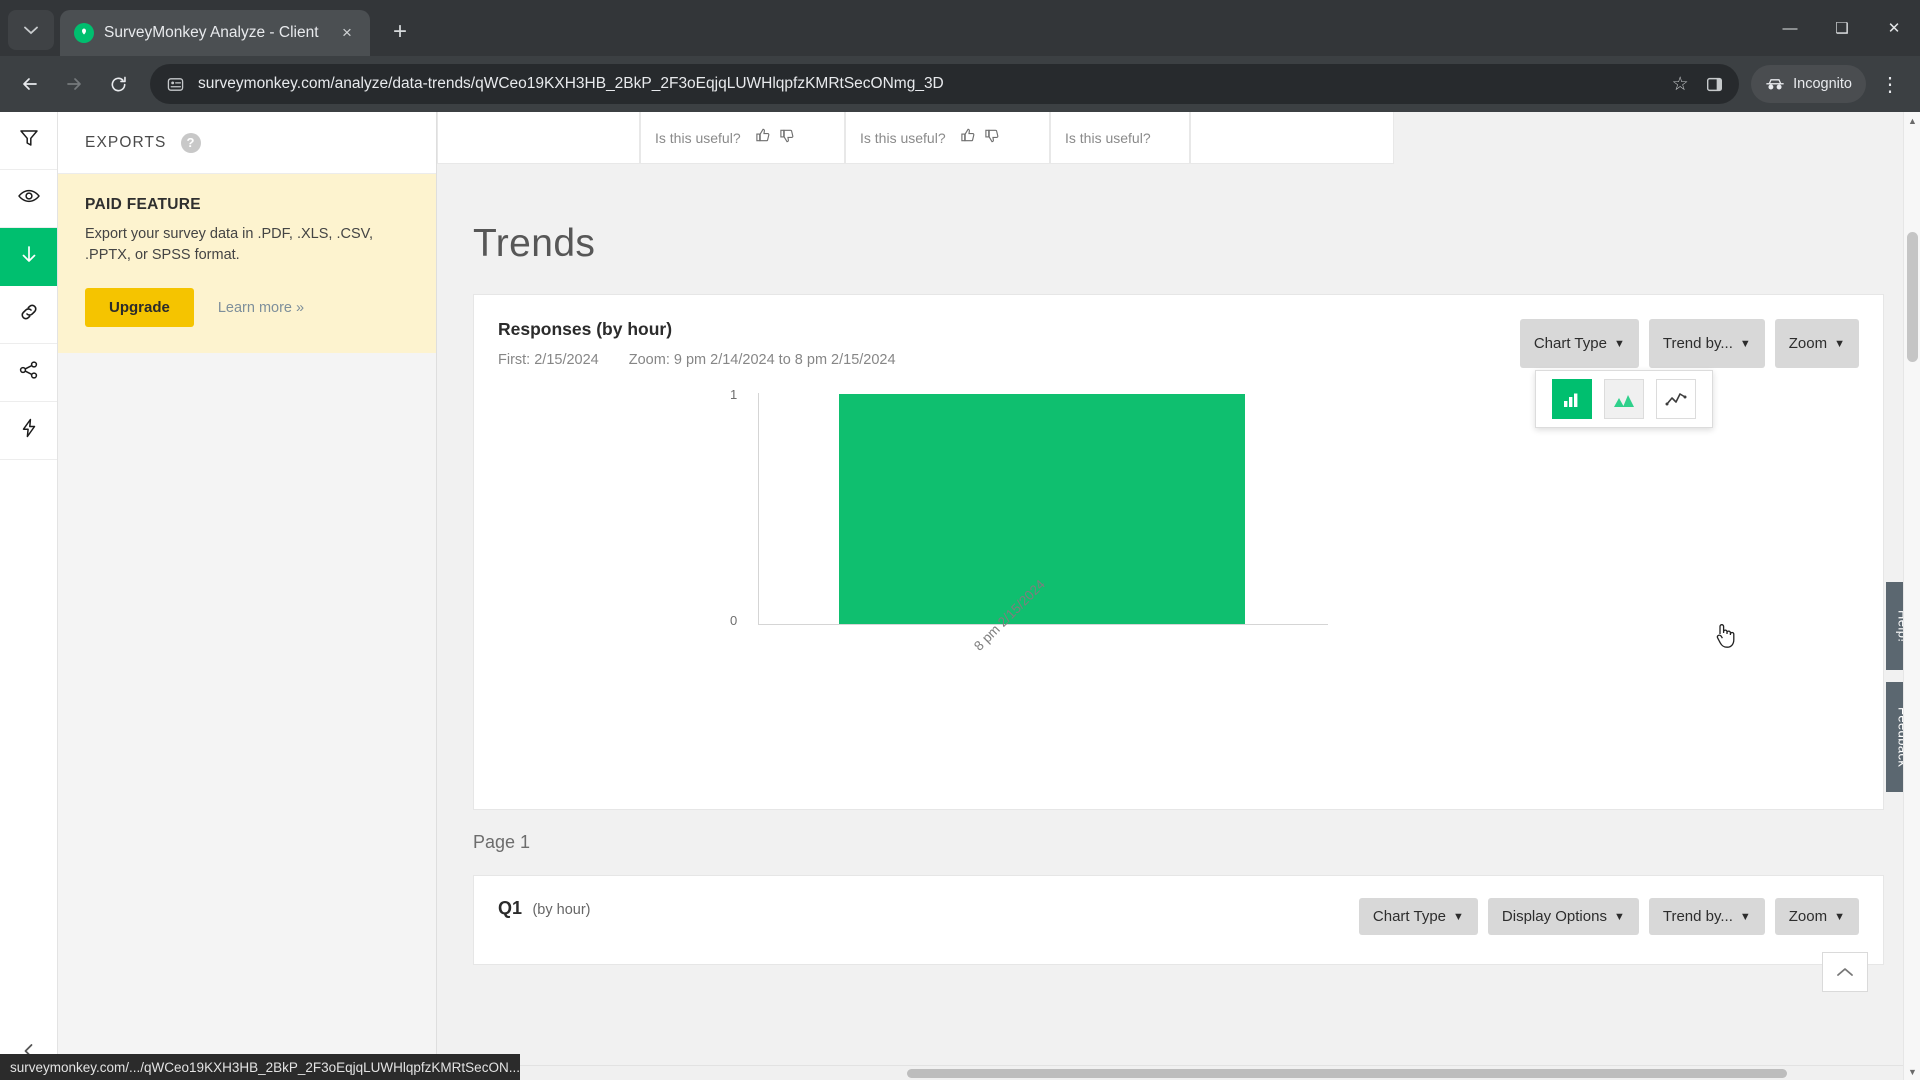  Describe the element at coordinates (261, 308) in the screenshot. I see `learn-more-link: Learn more »` at that location.